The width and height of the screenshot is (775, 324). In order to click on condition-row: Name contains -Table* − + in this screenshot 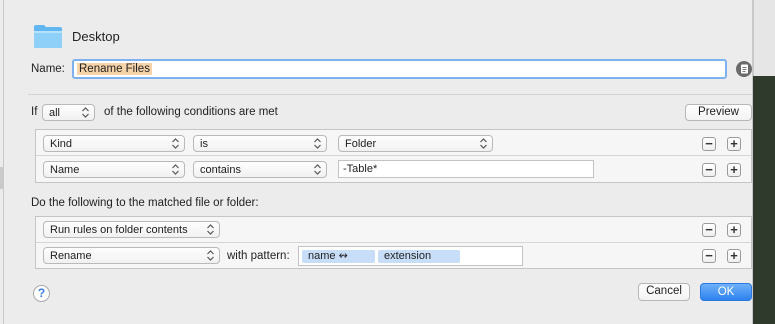, I will do `click(393, 169)`.